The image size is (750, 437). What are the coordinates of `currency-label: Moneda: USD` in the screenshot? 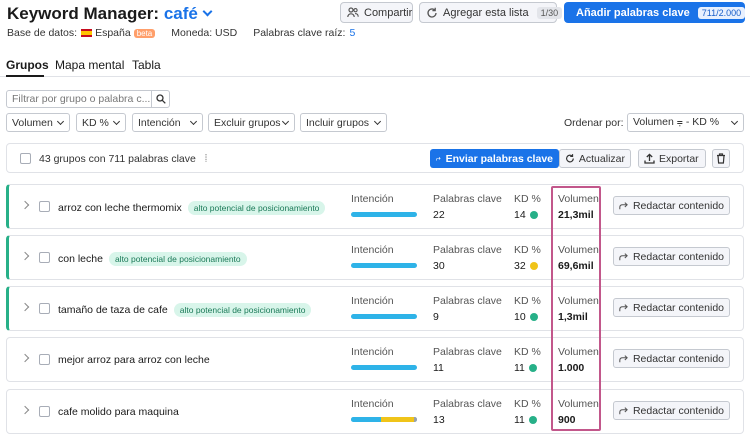 It's located at (204, 33).